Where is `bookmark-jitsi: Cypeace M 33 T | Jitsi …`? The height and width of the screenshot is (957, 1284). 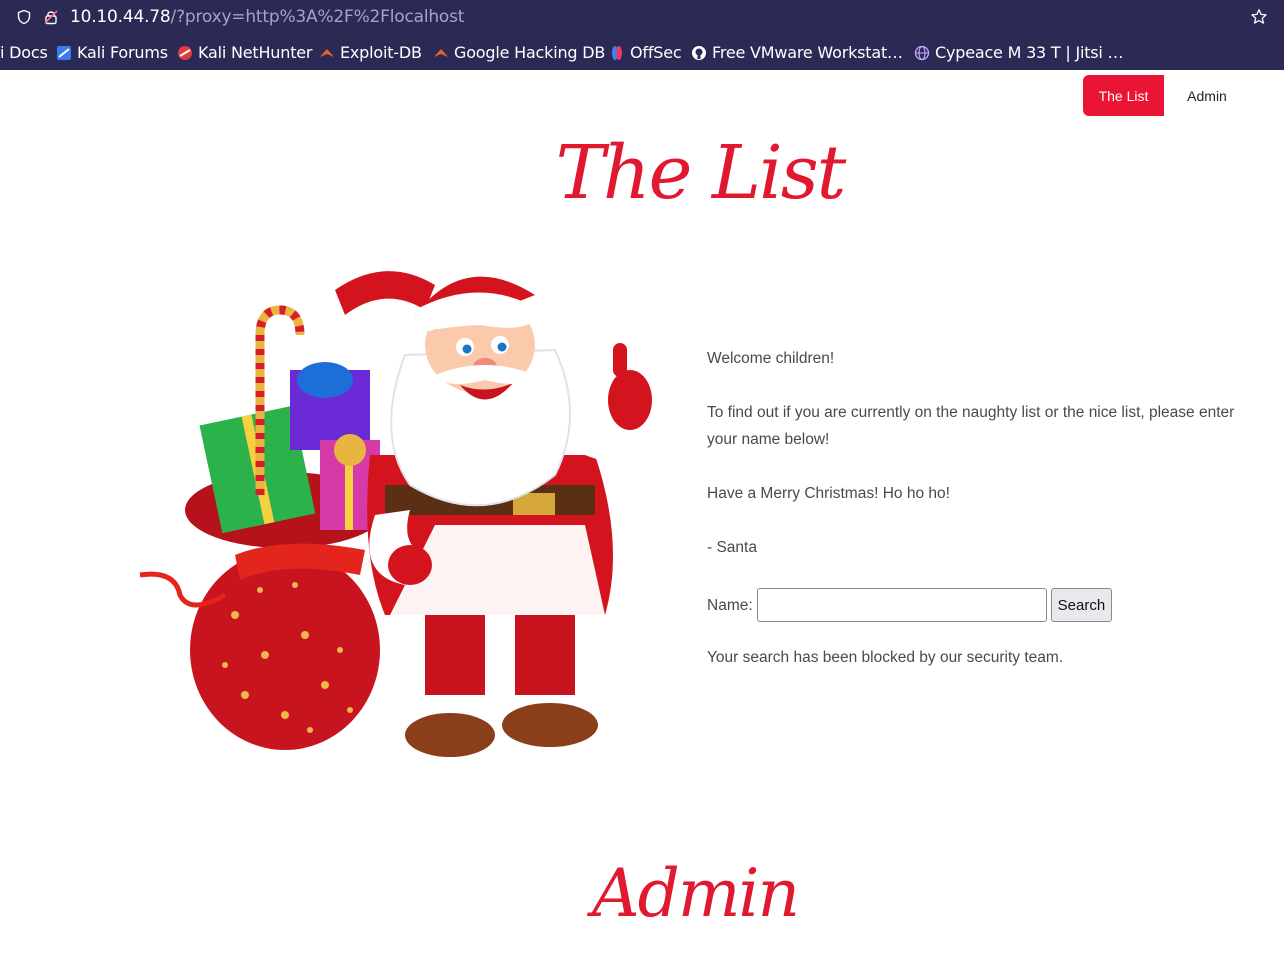
bookmark-jitsi: Cypeace M 33 T | Jitsi … is located at coordinates (1019, 52).